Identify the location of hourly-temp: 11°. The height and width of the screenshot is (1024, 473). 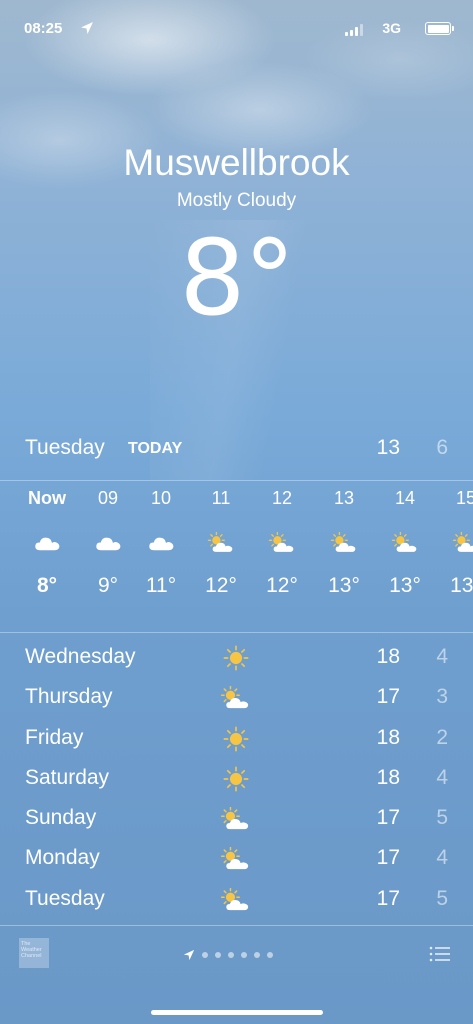
(161, 585).